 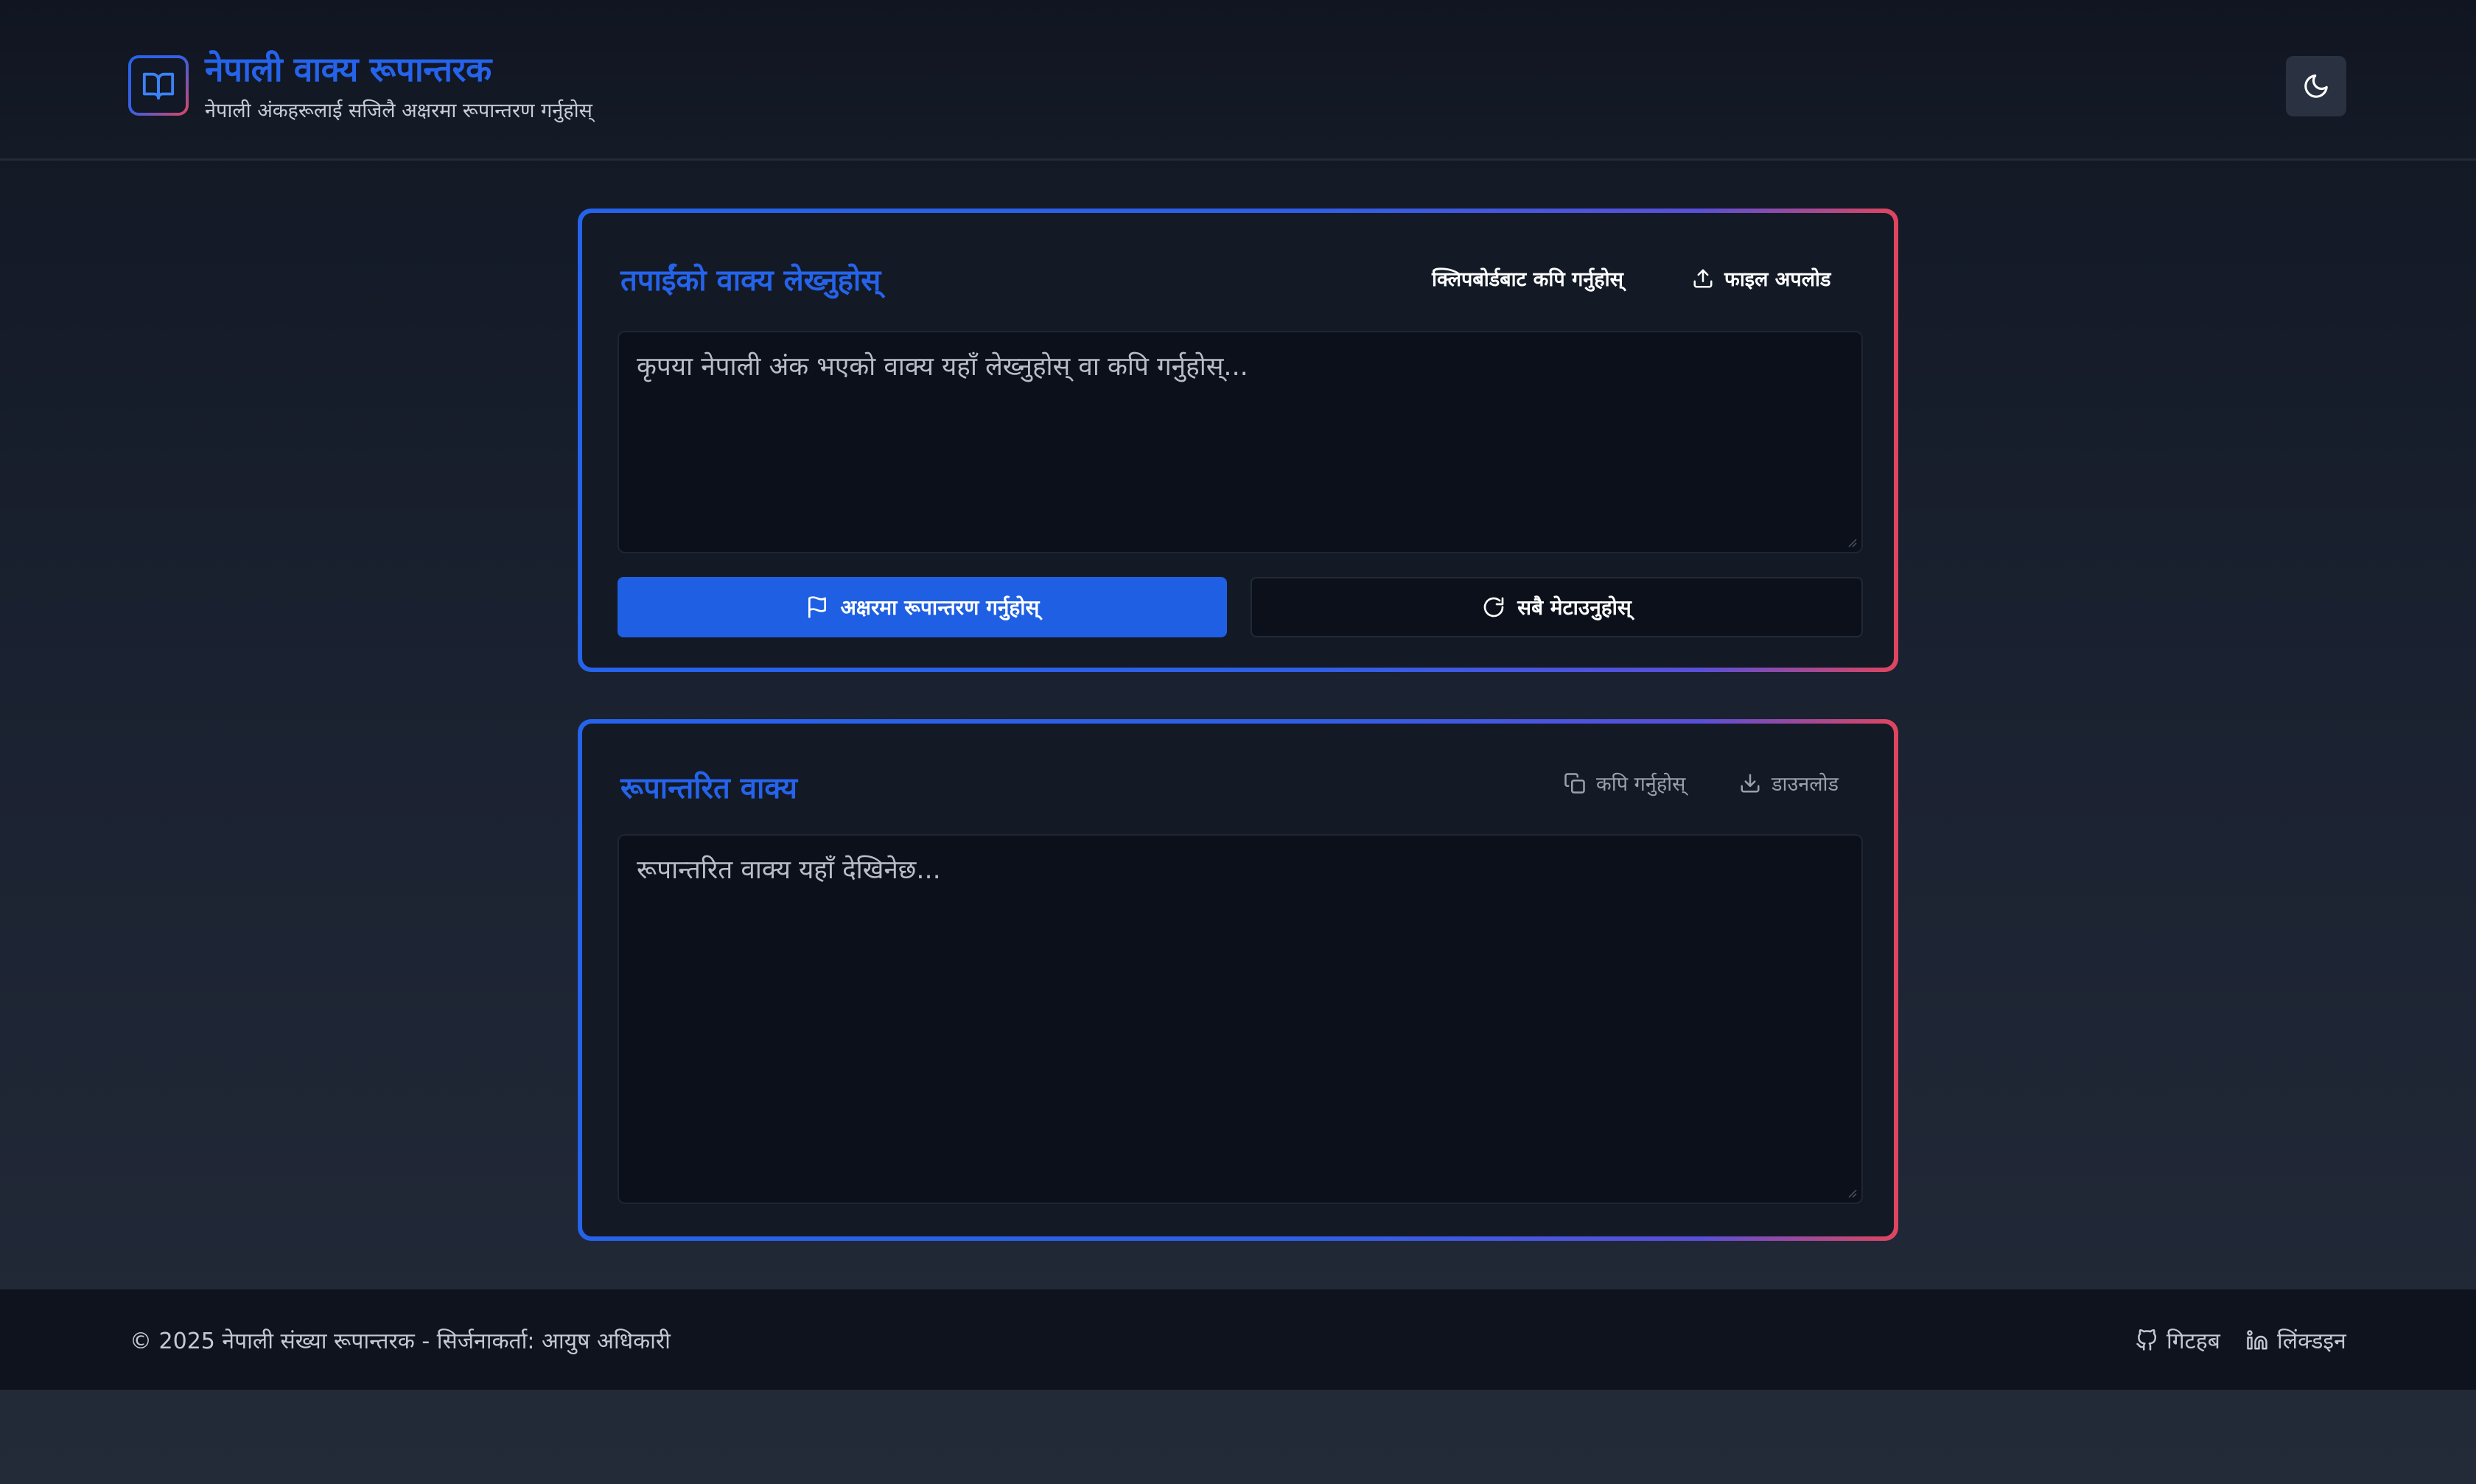 What do you see at coordinates (940, 607) in the screenshot?
I see `convert-label: अक्षरमा रूपान्तरण गर्नुहोस्` at bounding box center [940, 607].